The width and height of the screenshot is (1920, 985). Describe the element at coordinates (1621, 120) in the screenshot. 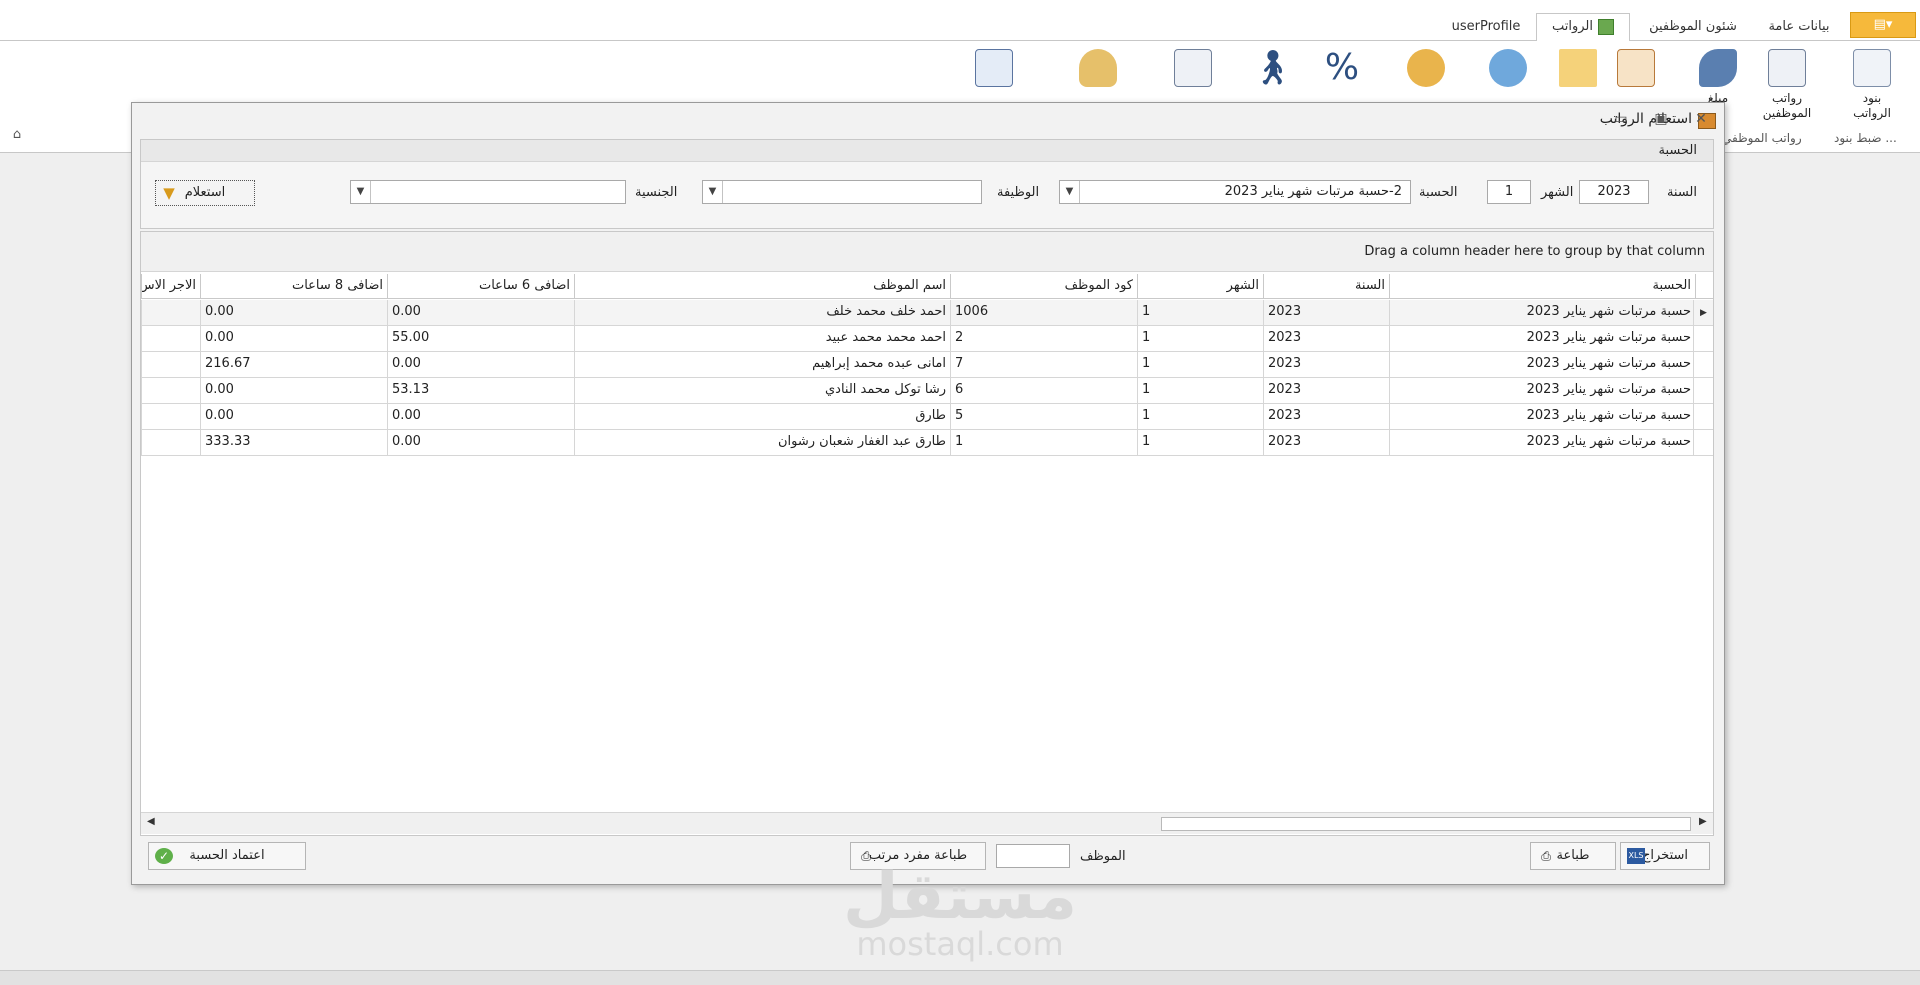

I see `minimize-icon: ▭` at that location.